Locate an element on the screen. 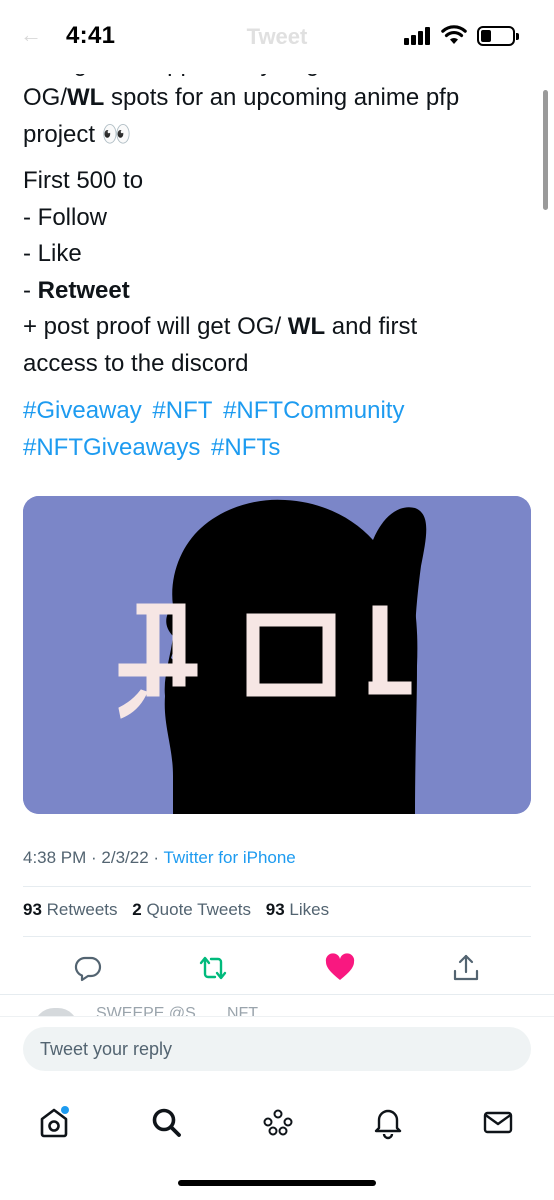  notifications-icon is located at coordinates (388, 1122).